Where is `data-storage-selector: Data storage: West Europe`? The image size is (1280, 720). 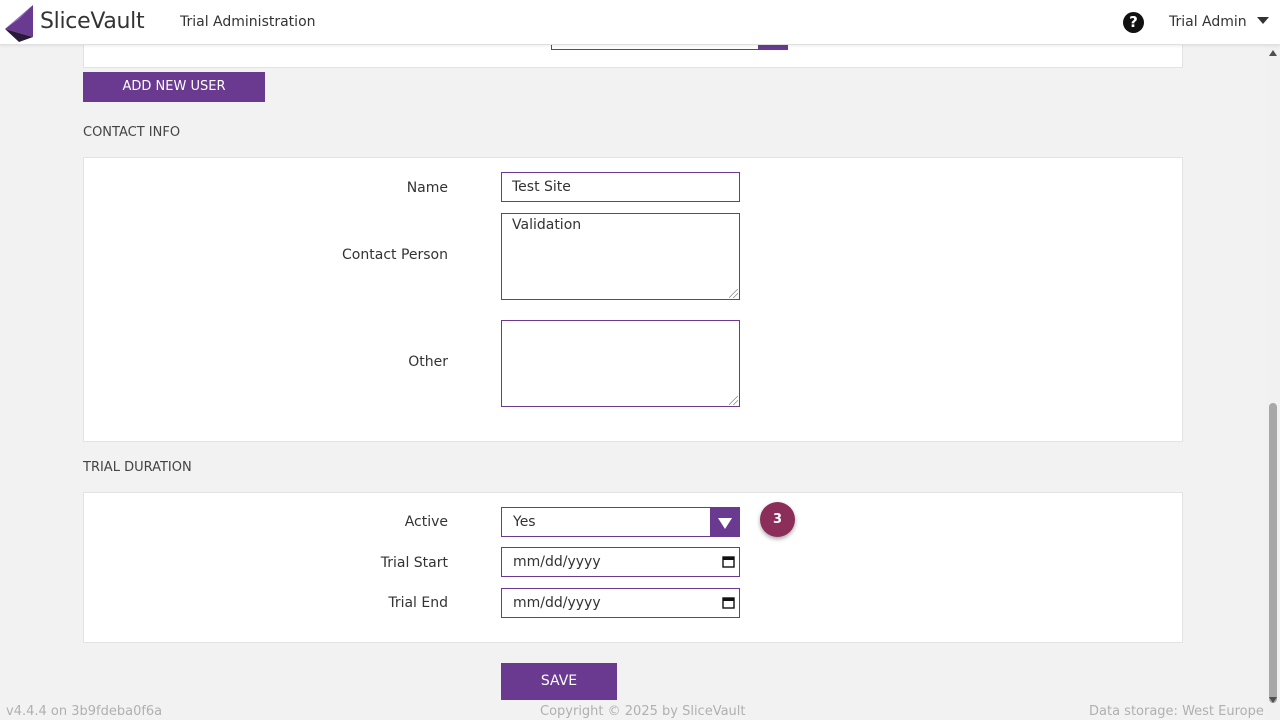 data-storage-selector: Data storage: West Europe is located at coordinates (1182, 711).